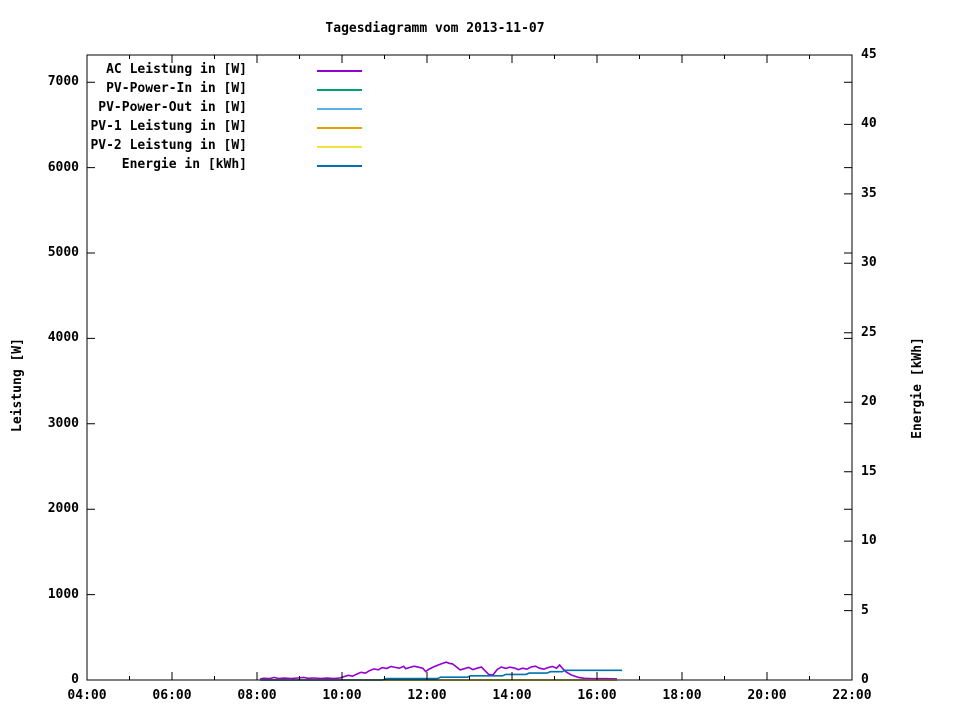 The height and width of the screenshot is (720, 960). What do you see at coordinates (917, 388) in the screenshot?
I see `y2-axis-label: Energie [kWh]` at bounding box center [917, 388].